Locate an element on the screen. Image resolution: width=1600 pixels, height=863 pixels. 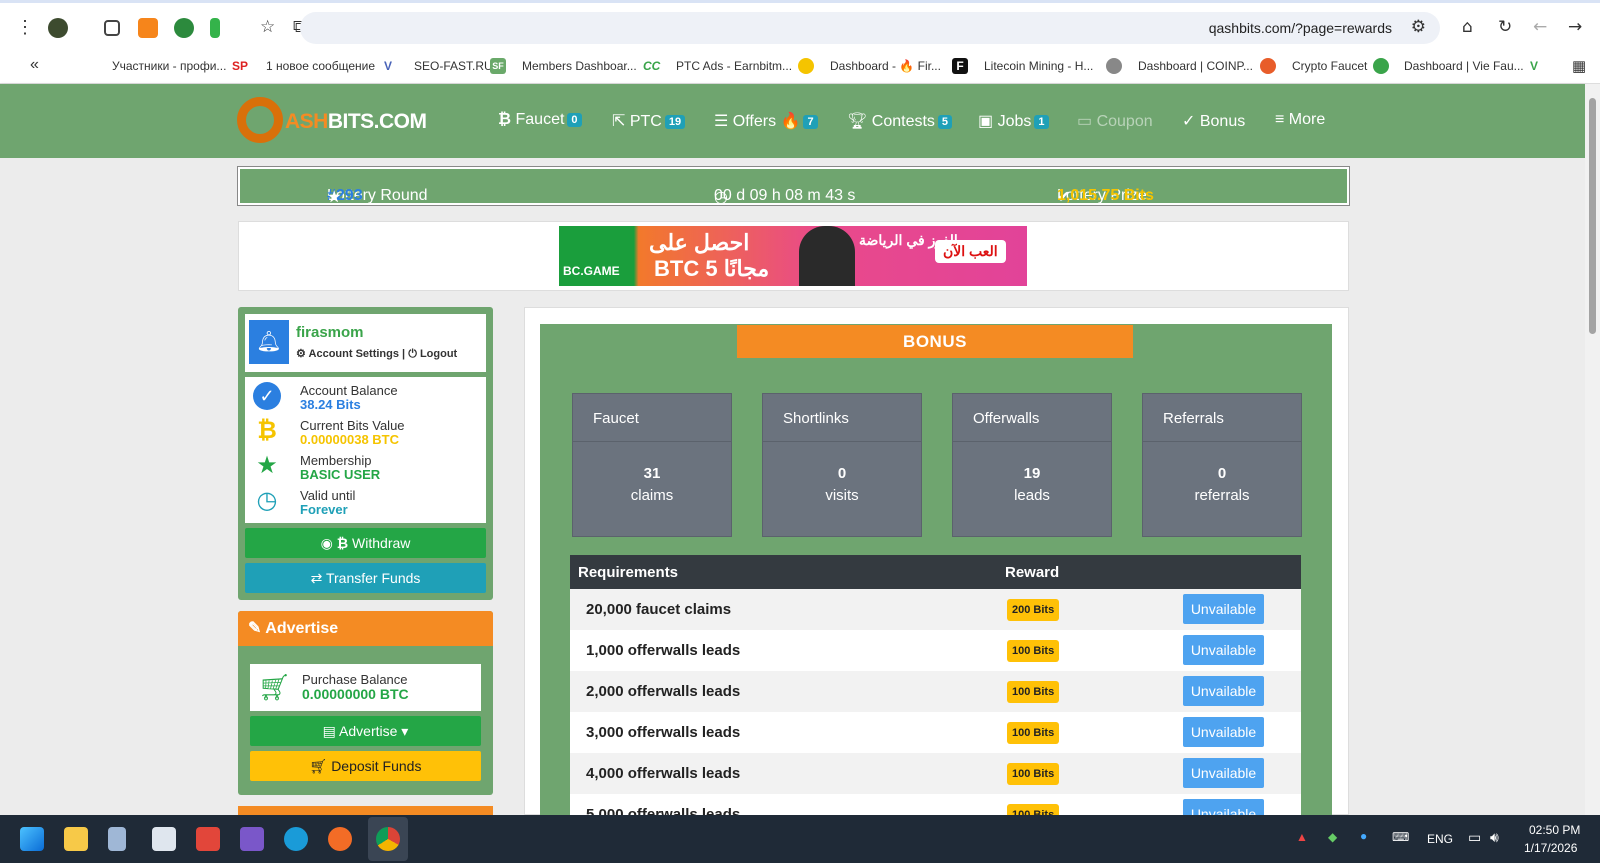
back-icon: ← is located at coordinates (1540, 27).